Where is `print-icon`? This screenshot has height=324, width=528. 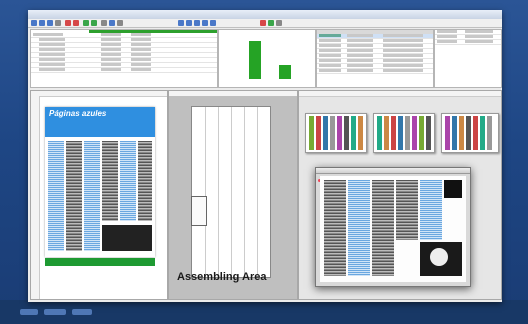
print-icon is located at coordinates (58, 23).